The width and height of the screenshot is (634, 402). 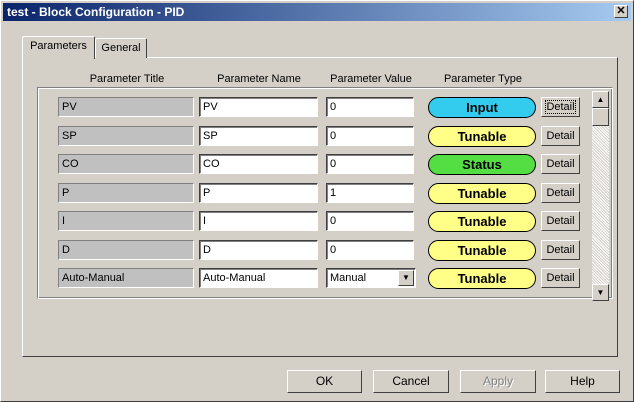 What do you see at coordinates (126, 193) in the screenshot?
I see `parameter-title: P` at bounding box center [126, 193].